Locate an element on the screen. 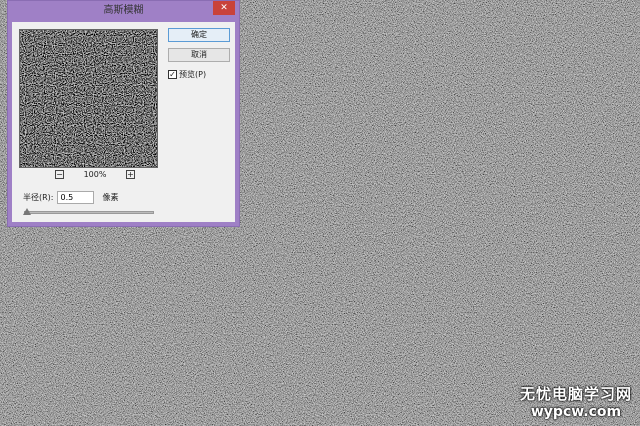 This screenshot has height=426, width=640. slider-thumb is located at coordinates (27, 211).